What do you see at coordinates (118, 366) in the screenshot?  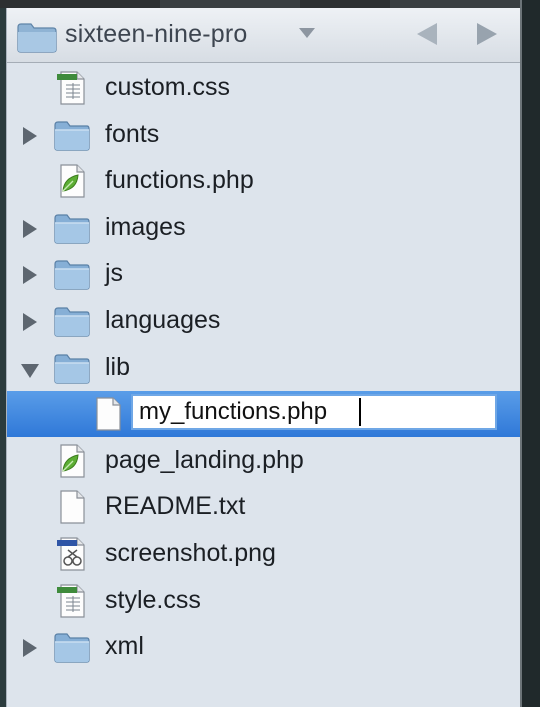 I see `tree-item-label: lib` at bounding box center [118, 366].